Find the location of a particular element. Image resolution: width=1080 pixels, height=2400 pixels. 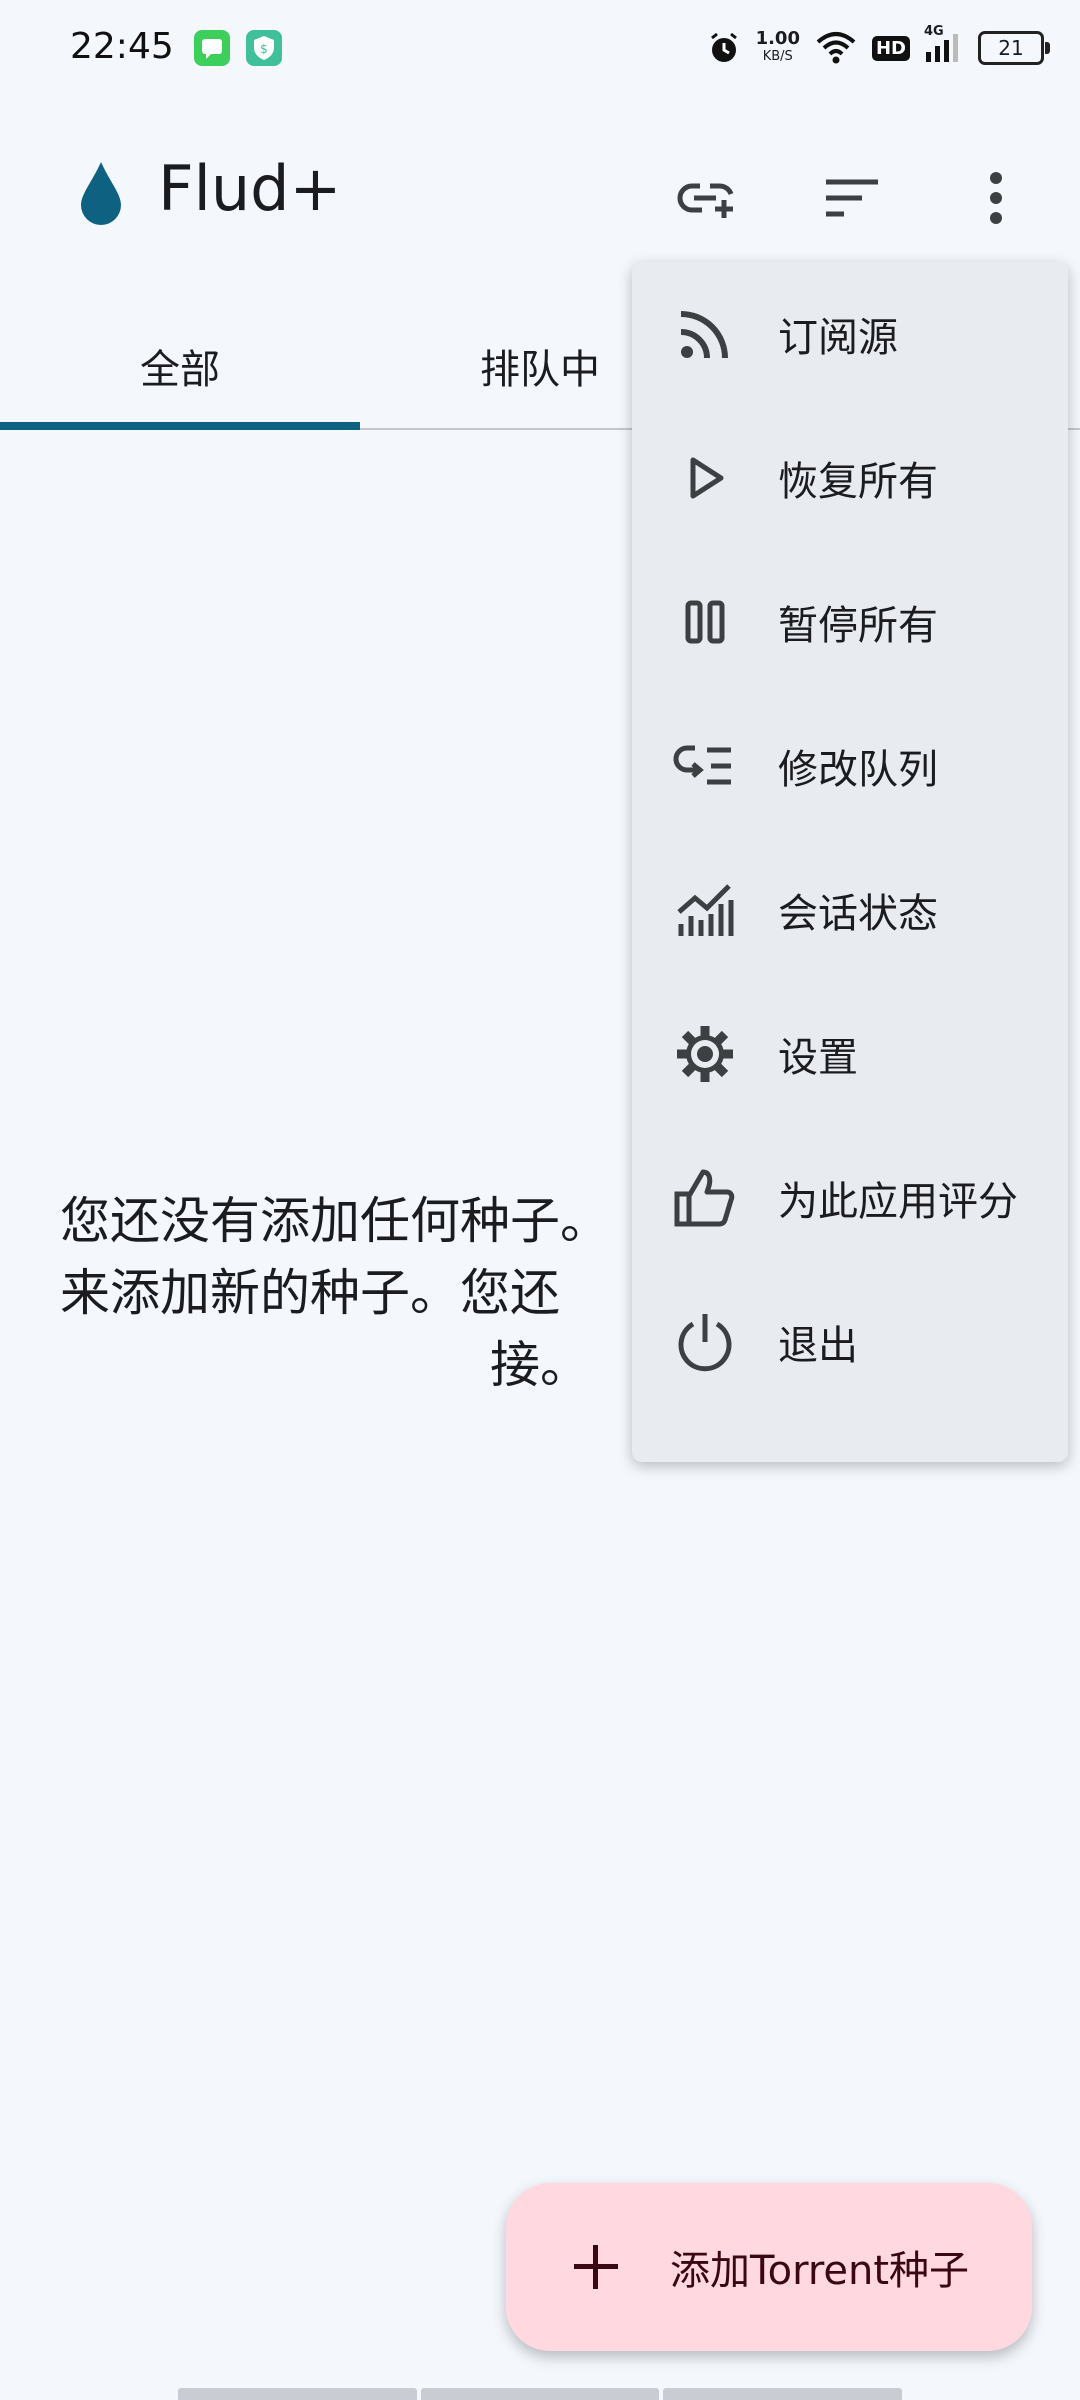

menu-item-label: 会话状态 is located at coordinates (858, 914).